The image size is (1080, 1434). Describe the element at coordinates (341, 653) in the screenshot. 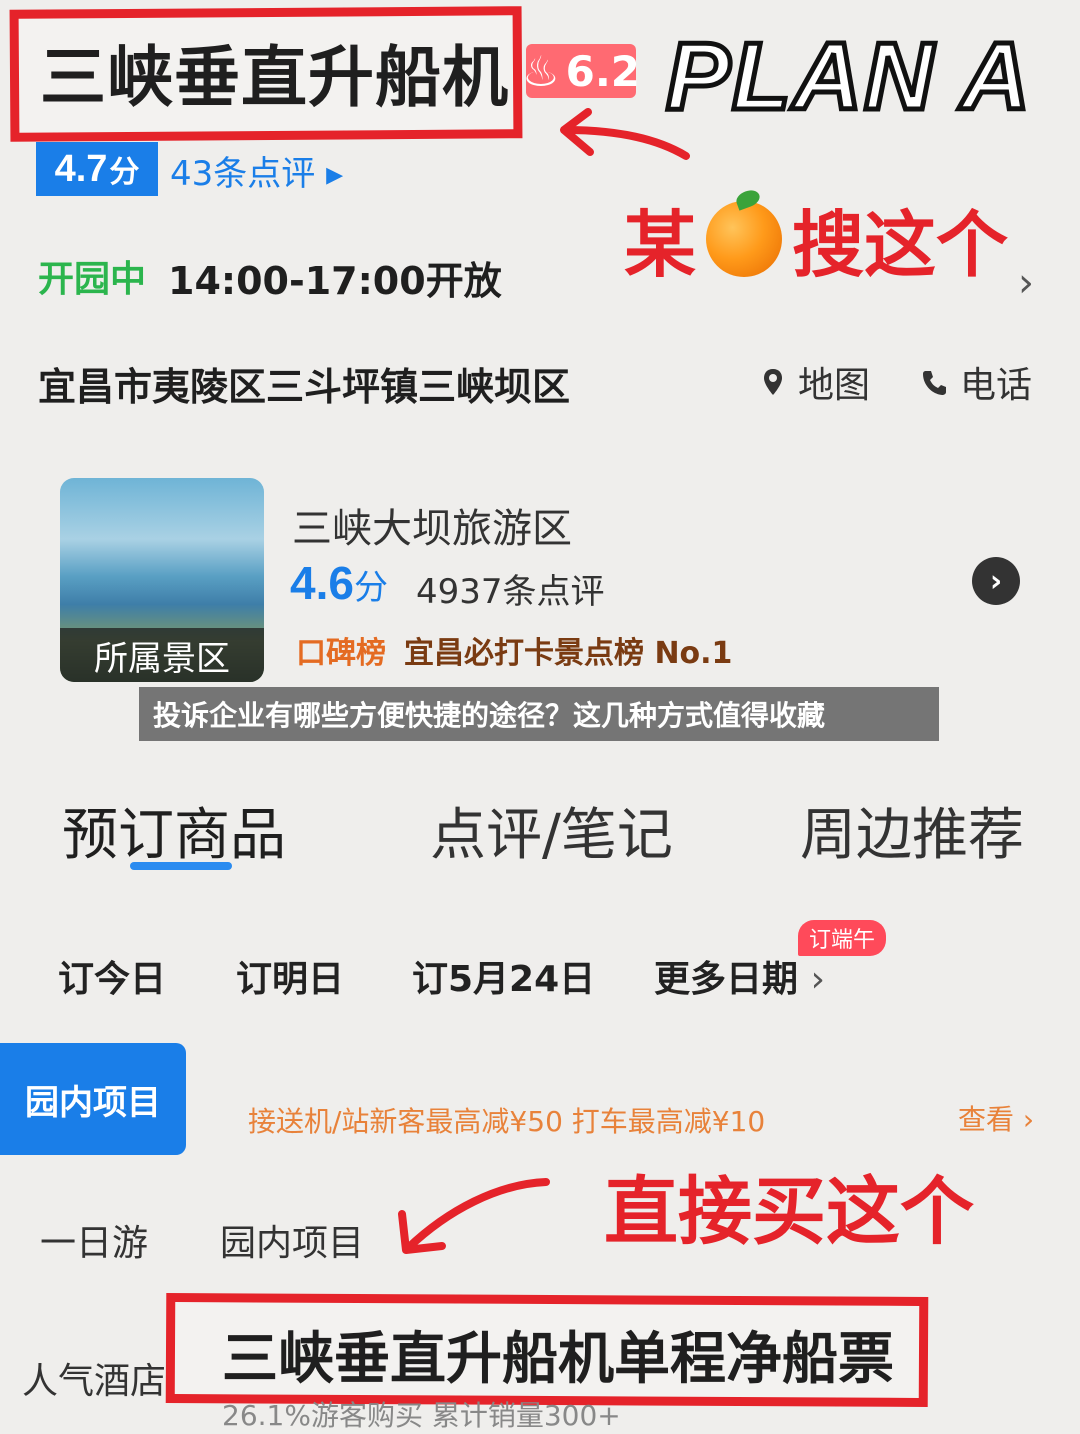

I see `rank-badge: 口碑榜` at that location.